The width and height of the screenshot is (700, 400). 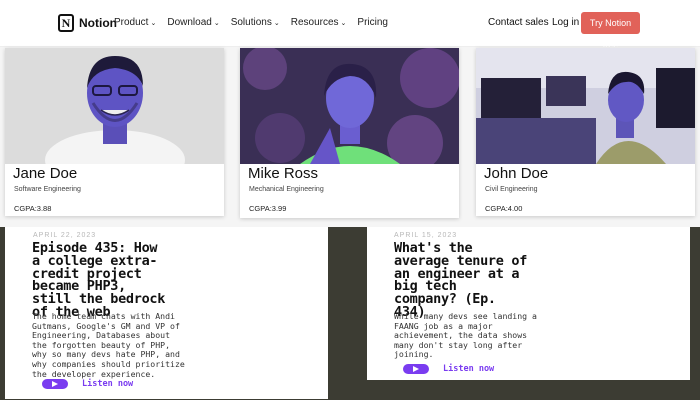 I want to click on profile-card: John Doe Civil Engineering CGPA:4.00, so click(x=585, y=132).